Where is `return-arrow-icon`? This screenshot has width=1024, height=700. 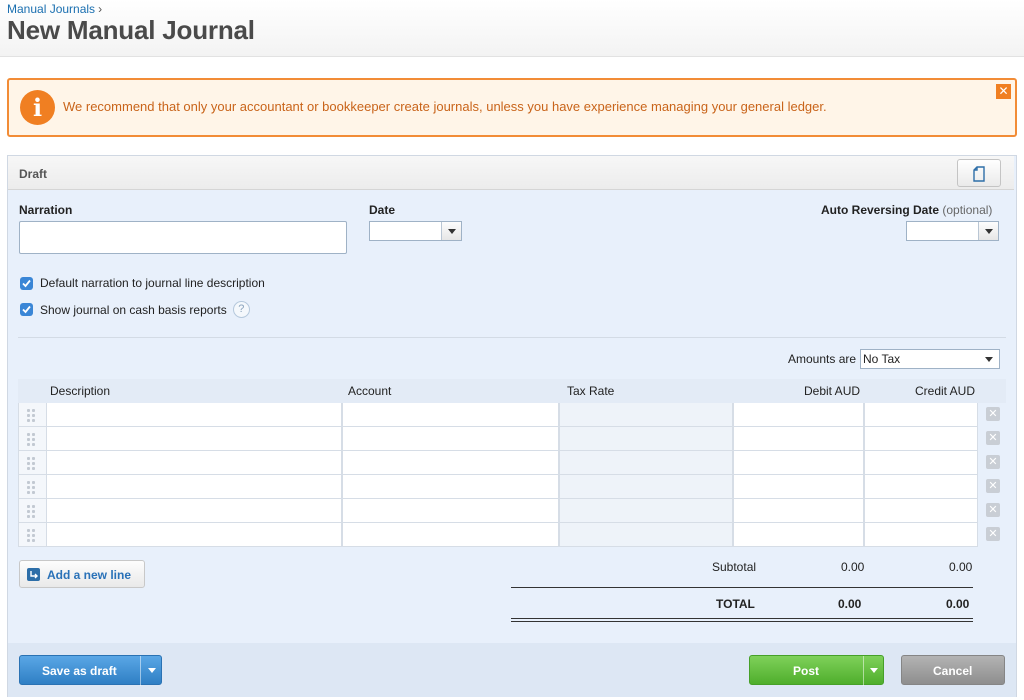 return-arrow-icon is located at coordinates (34, 575).